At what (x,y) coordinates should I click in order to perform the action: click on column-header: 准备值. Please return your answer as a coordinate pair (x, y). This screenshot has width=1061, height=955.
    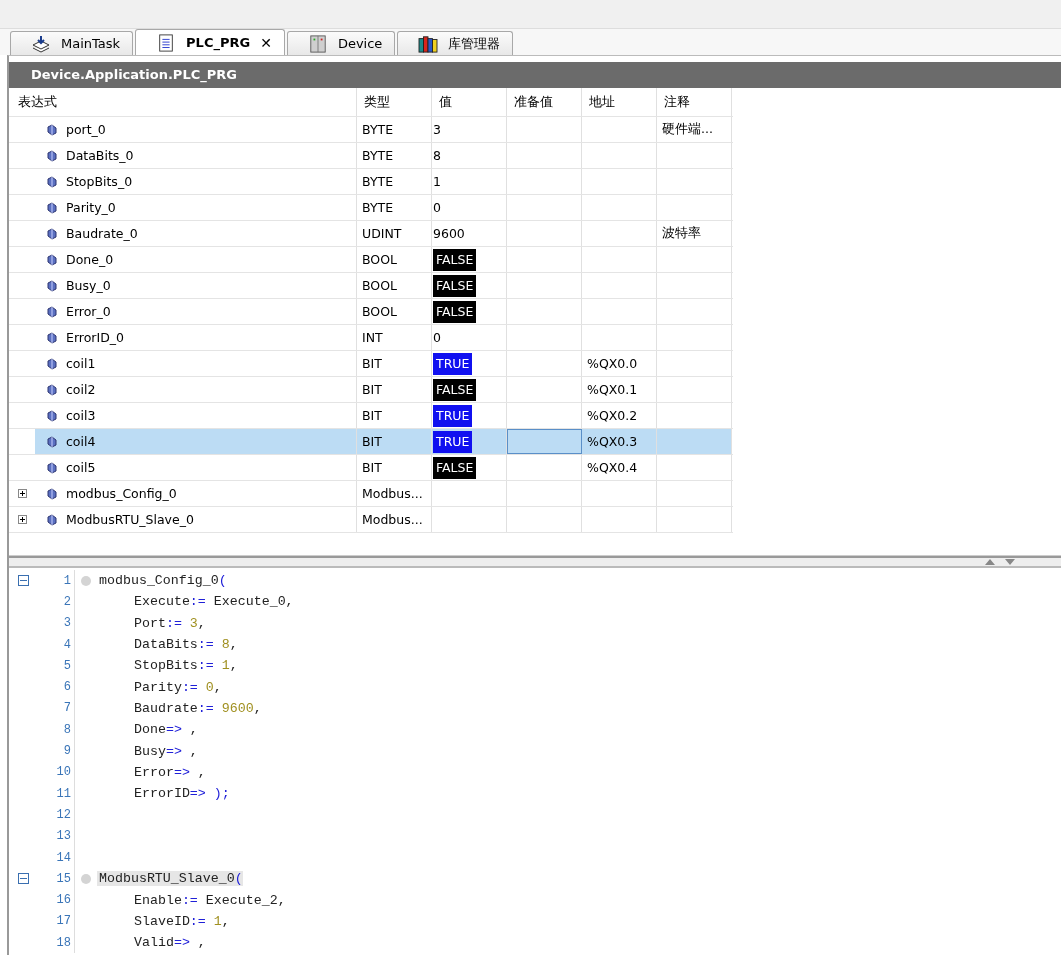
    Looking at the image, I should click on (544, 102).